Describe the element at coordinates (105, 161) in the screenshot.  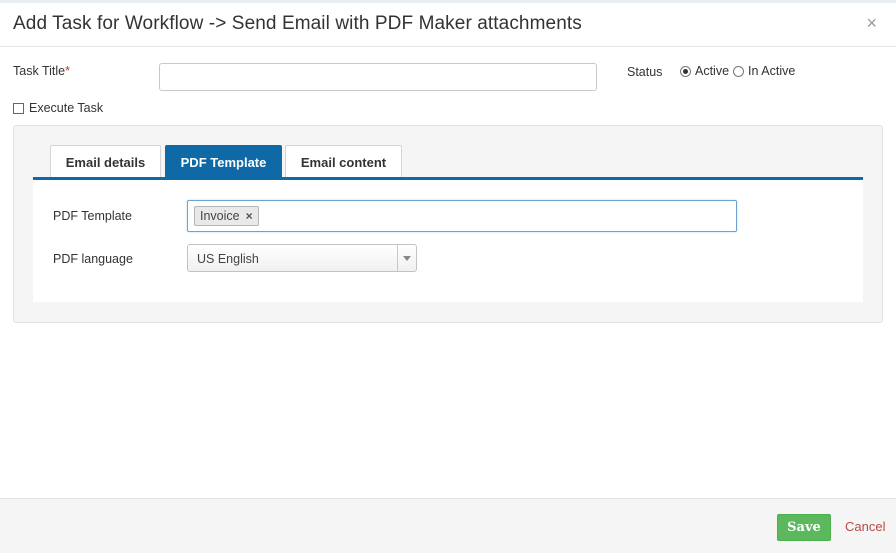
I see `tab-email-details: Email details` at that location.